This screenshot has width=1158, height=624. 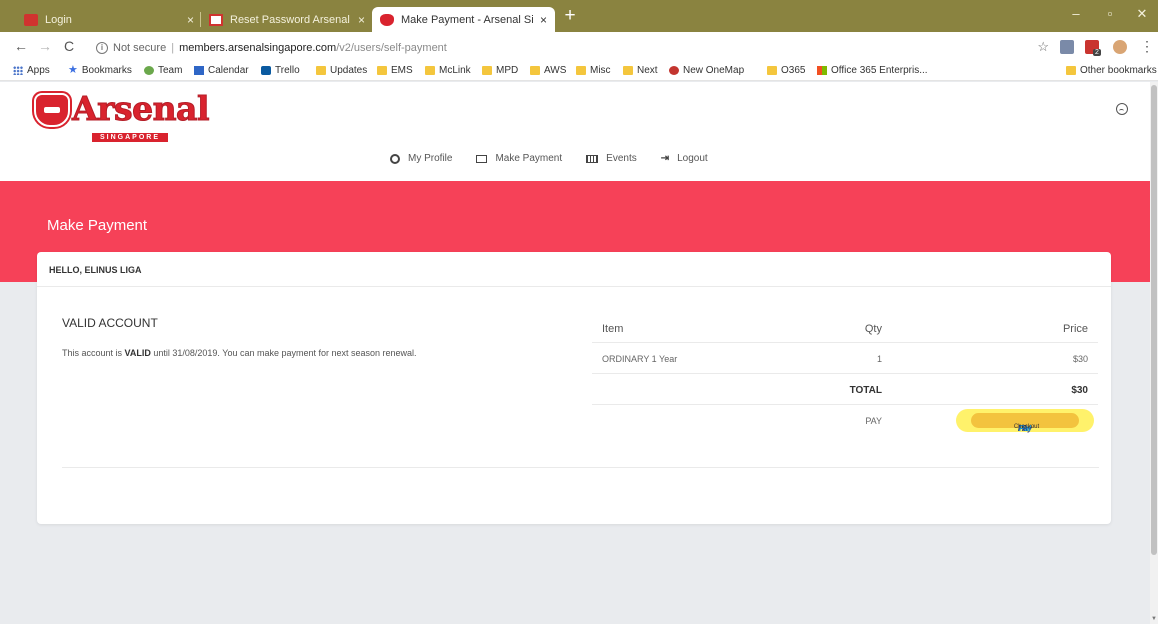 I want to click on bookmark-label: MPD, so click(x=507, y=70).